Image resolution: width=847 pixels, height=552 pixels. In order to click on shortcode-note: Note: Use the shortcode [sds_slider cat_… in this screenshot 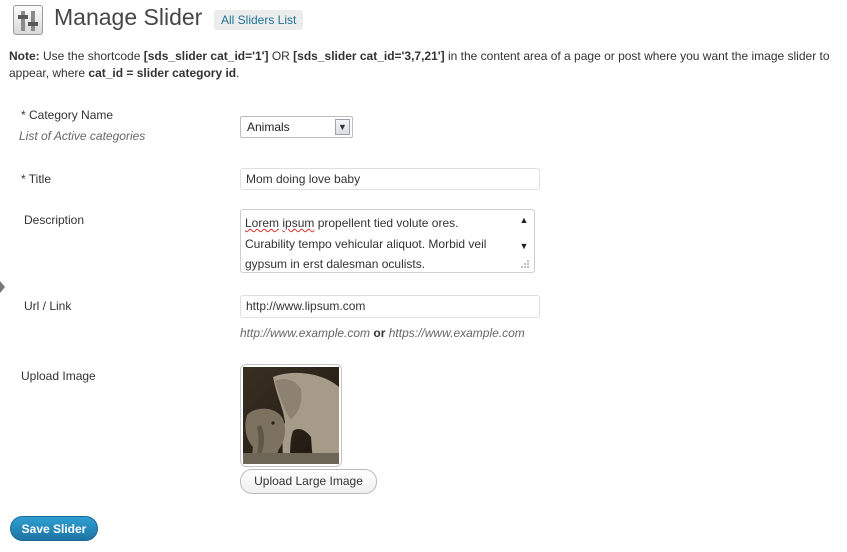, I will do `click(424, 65)`.